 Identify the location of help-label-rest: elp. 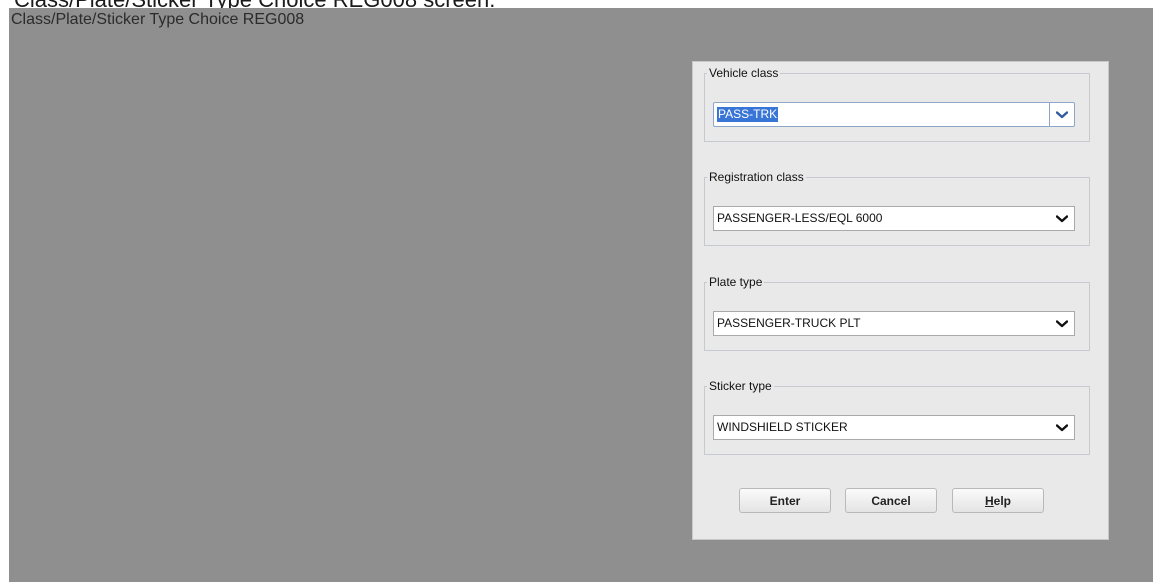
(1002, 501).